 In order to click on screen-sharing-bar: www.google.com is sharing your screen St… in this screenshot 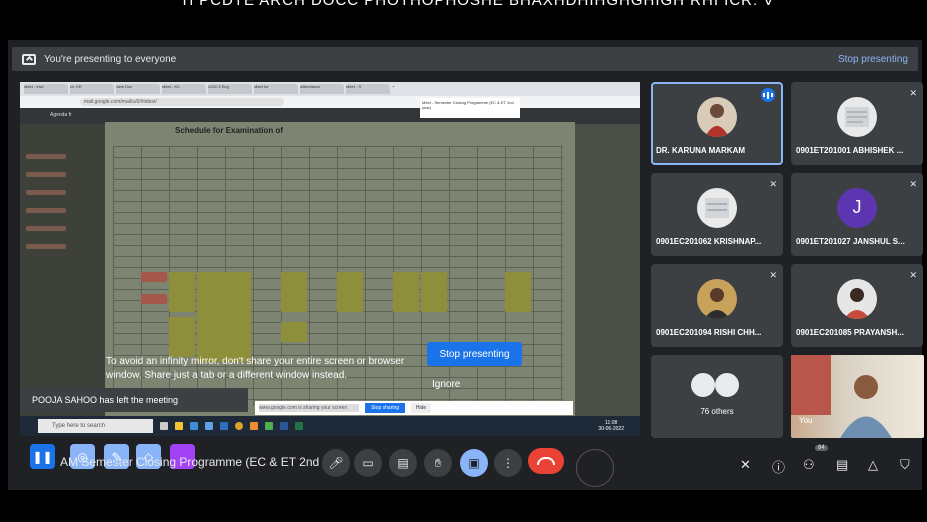, I will do `click(414, 408)`.